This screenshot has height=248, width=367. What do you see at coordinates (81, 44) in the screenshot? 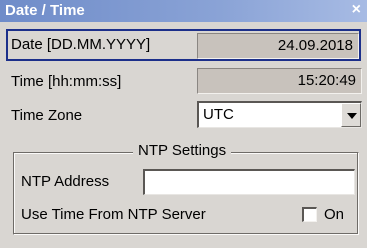
I see `date-label: Date [DD.MM.YYYY]` at bounding box center [81, 44].